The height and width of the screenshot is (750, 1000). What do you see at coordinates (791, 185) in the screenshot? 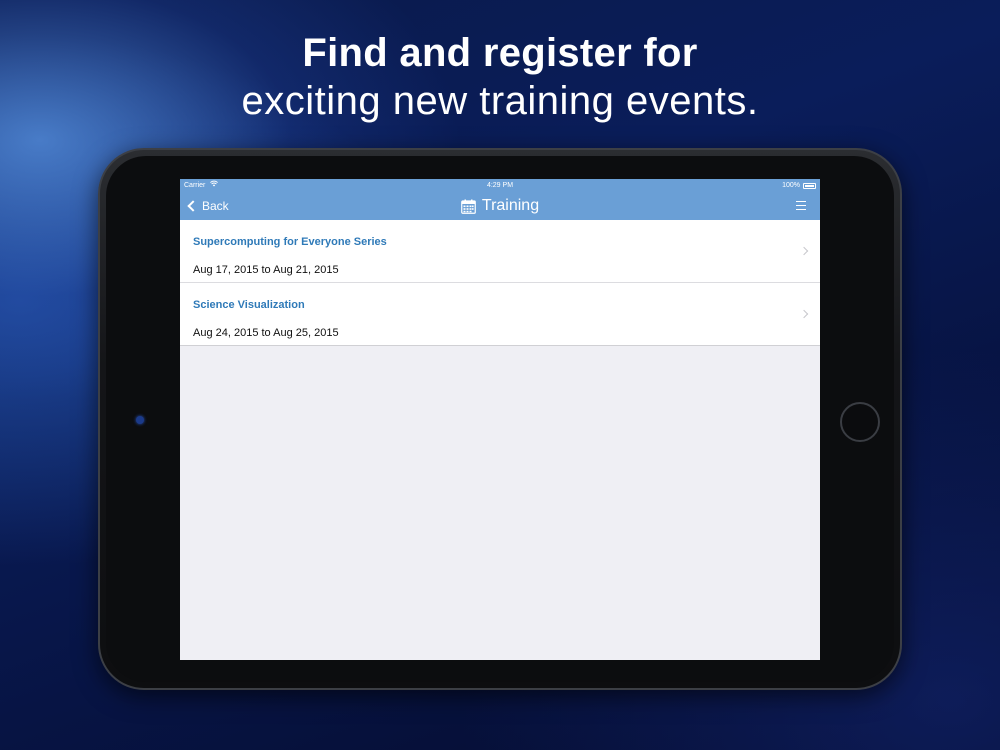
I see `battery-percent: 100%` at bounding box center [791, 185].